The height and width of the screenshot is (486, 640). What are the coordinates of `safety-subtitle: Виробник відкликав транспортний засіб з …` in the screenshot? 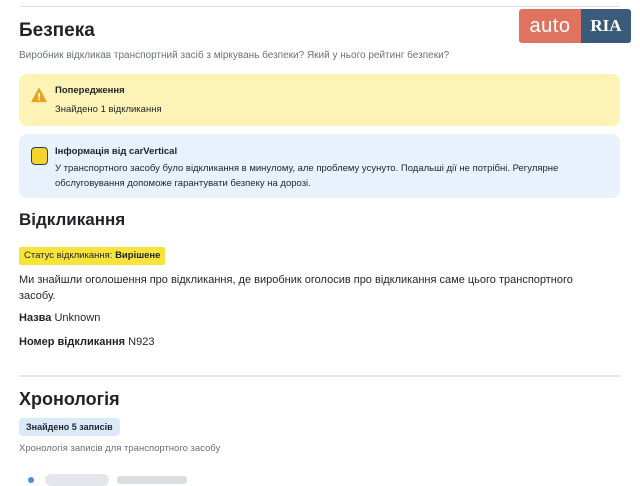 It's located at (234, 55).